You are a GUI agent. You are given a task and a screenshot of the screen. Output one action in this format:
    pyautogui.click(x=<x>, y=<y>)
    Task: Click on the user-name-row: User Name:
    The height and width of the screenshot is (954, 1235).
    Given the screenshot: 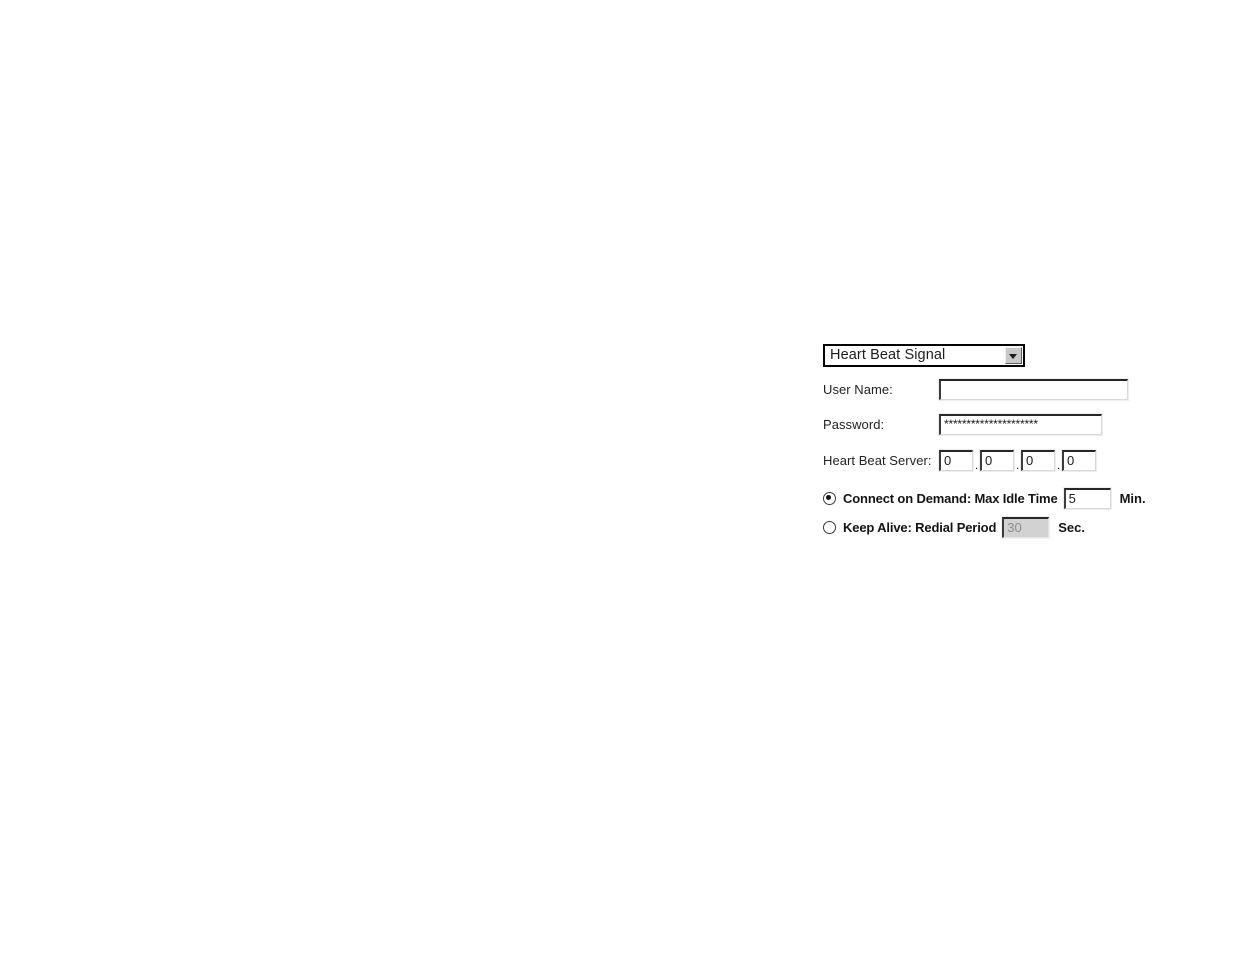 What is the action you would take?
    pyautogui.click(x=988, y=389)
    